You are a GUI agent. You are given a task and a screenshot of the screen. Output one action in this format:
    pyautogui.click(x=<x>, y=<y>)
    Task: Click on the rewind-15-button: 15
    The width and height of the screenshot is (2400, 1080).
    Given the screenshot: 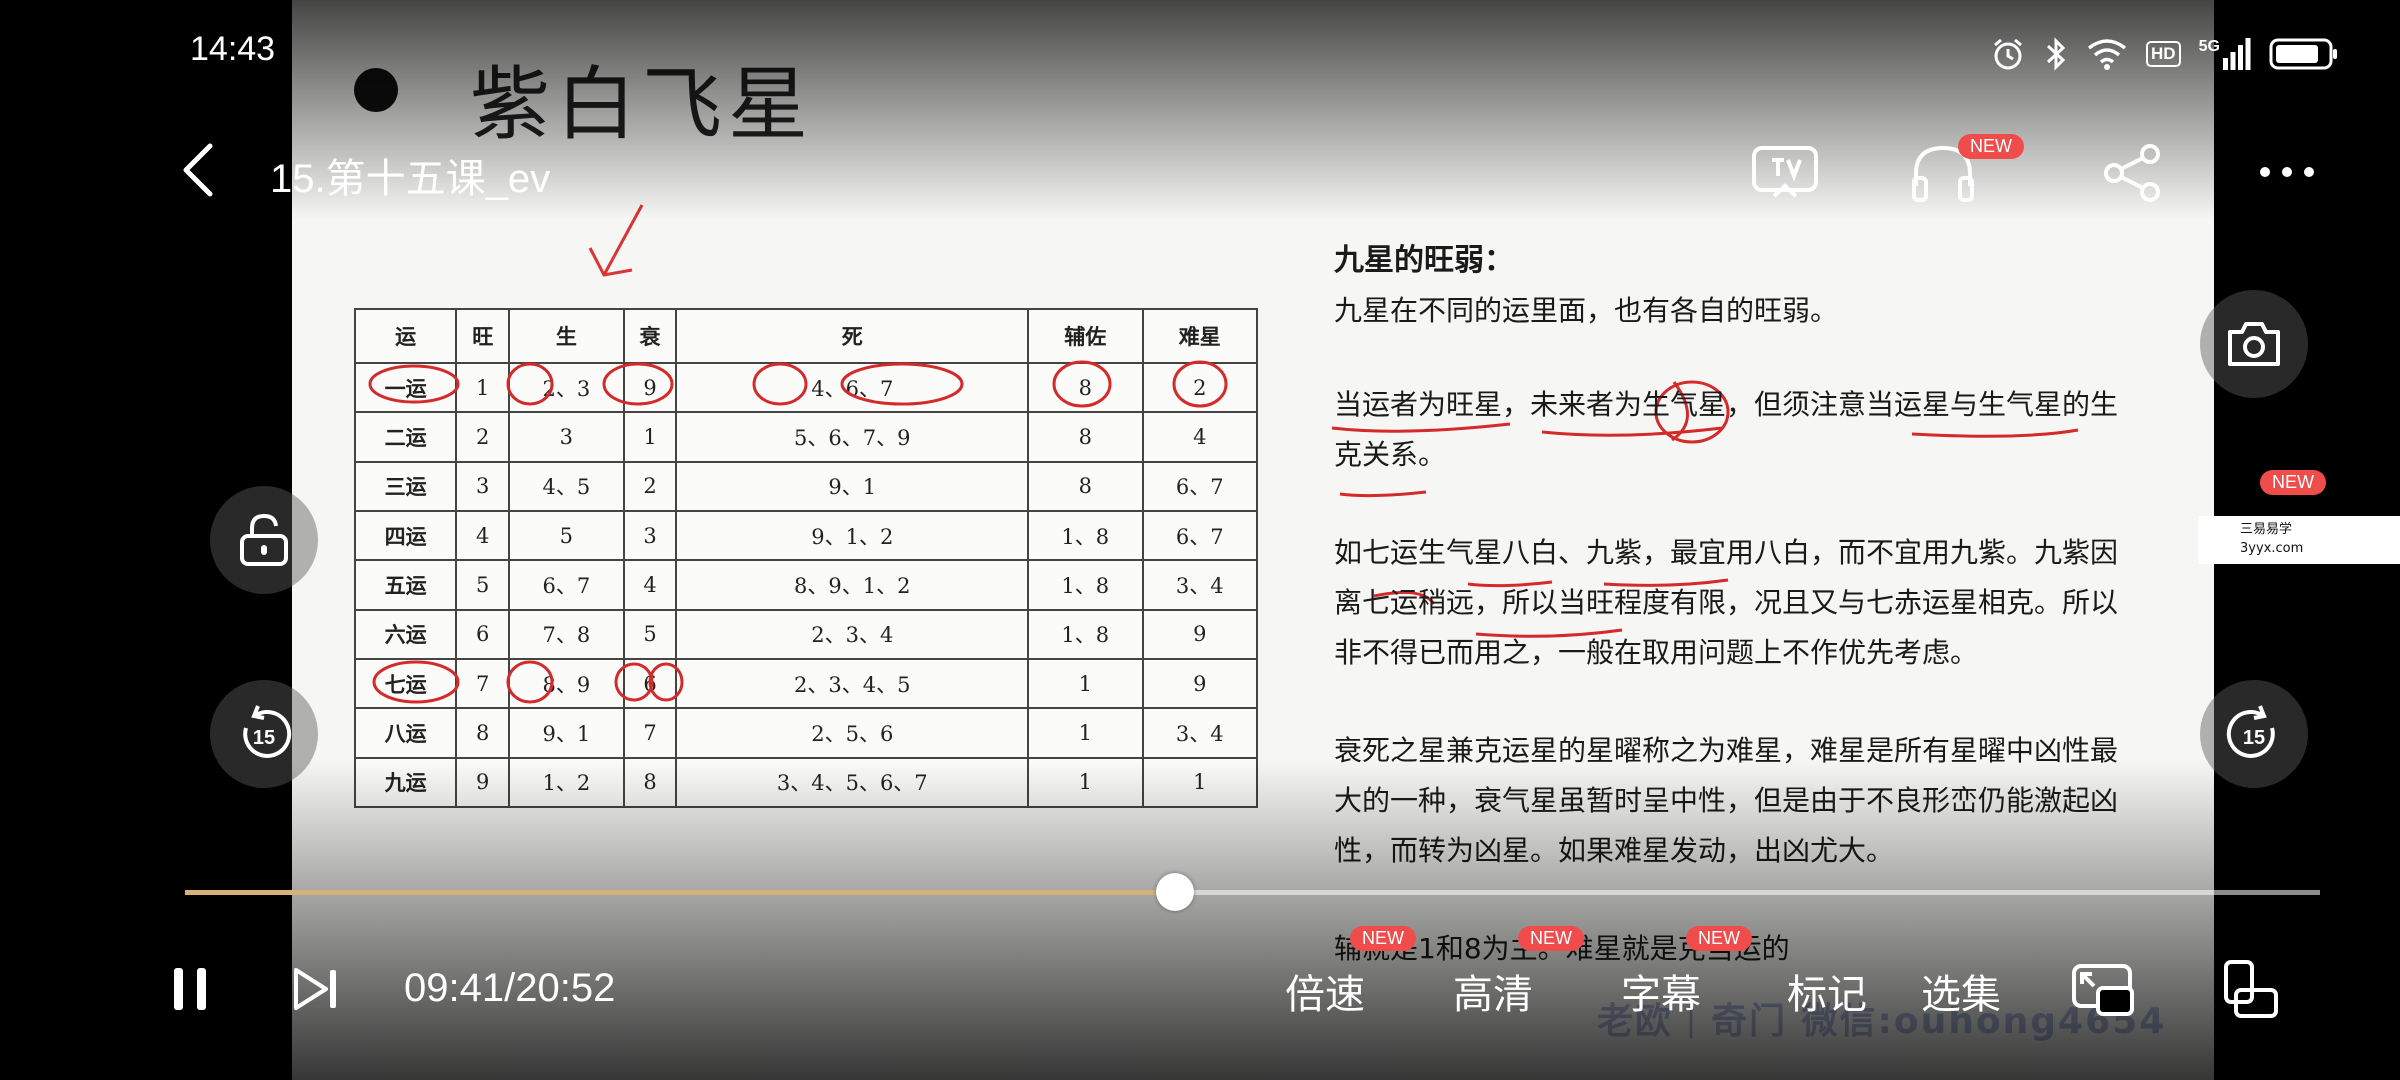 What is the action you would take?
    pyautogui.click(x=264, y=734)
    